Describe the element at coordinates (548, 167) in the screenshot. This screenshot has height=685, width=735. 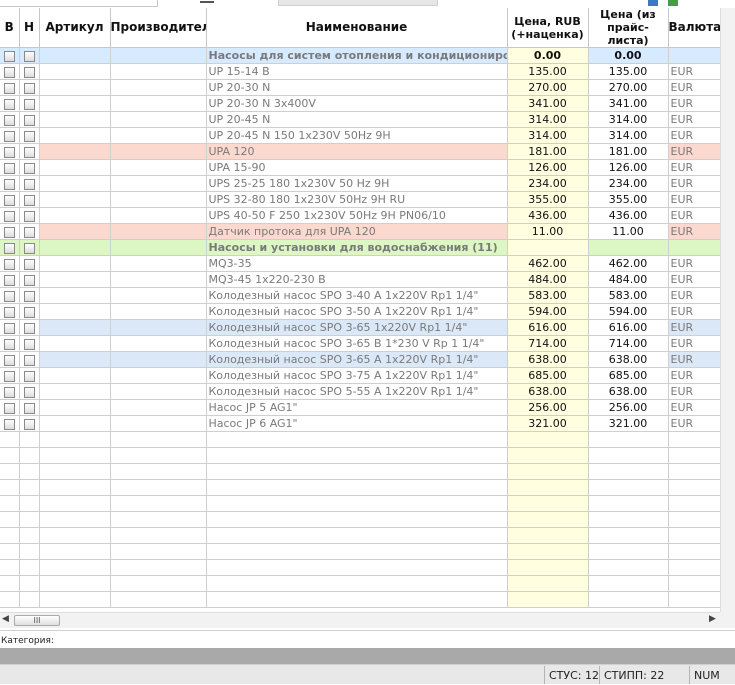
I see `price-cell: 126.00` at that location.